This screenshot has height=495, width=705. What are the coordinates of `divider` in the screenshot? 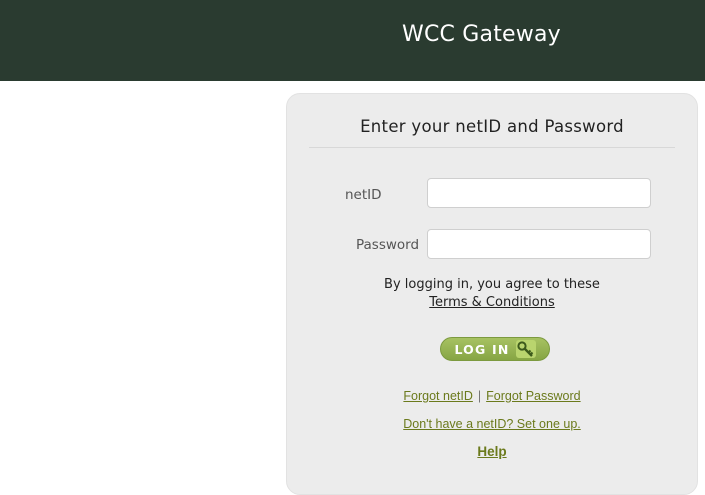 It's located at (492, 147).